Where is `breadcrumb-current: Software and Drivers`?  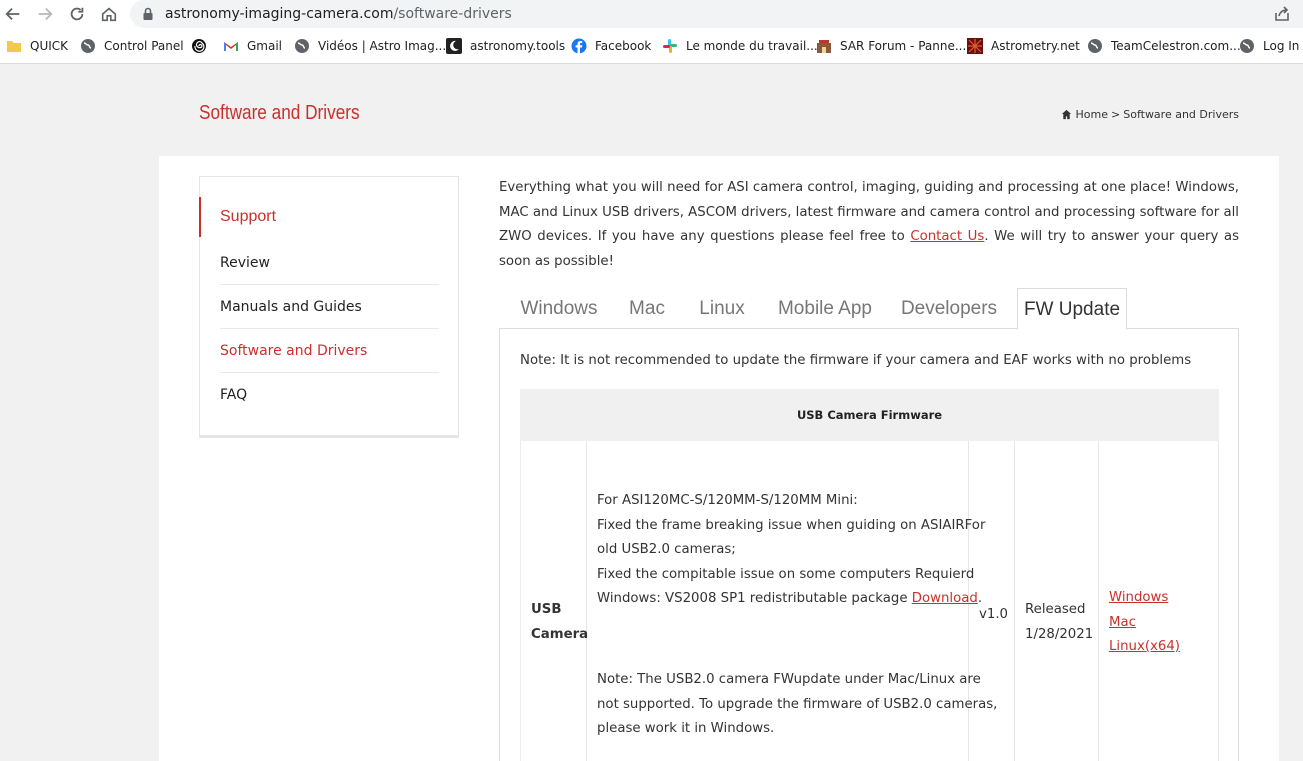 breadcrumb-current: Software and Drivers is located at coordinates (1181, 114).